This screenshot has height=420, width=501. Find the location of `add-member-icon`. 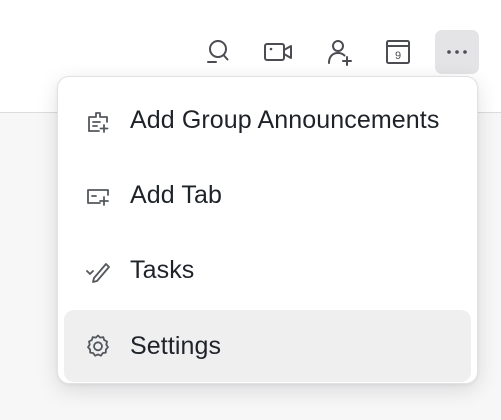

add-member-icon is located at coordinates (340, 53).